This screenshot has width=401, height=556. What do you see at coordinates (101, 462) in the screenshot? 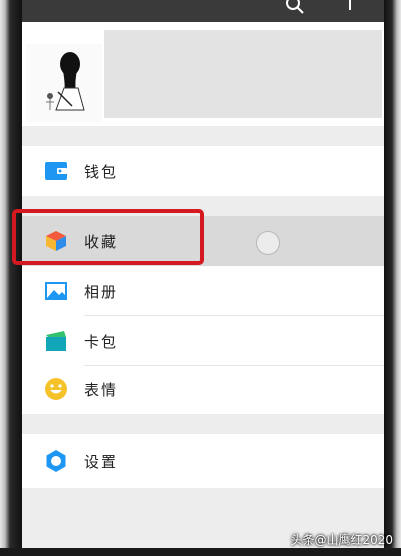
I see `menu-item-settings-label: 设置` at bounding box center [101, 462].